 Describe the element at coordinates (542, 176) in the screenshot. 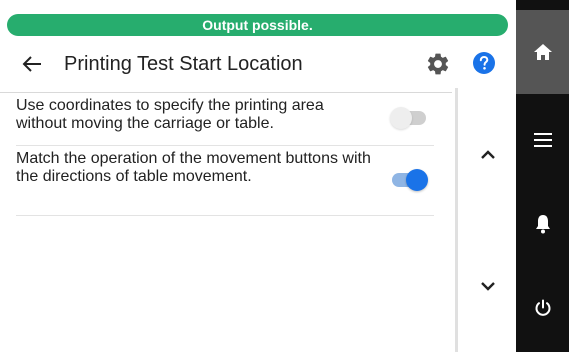

I see `sidebar` at that location.